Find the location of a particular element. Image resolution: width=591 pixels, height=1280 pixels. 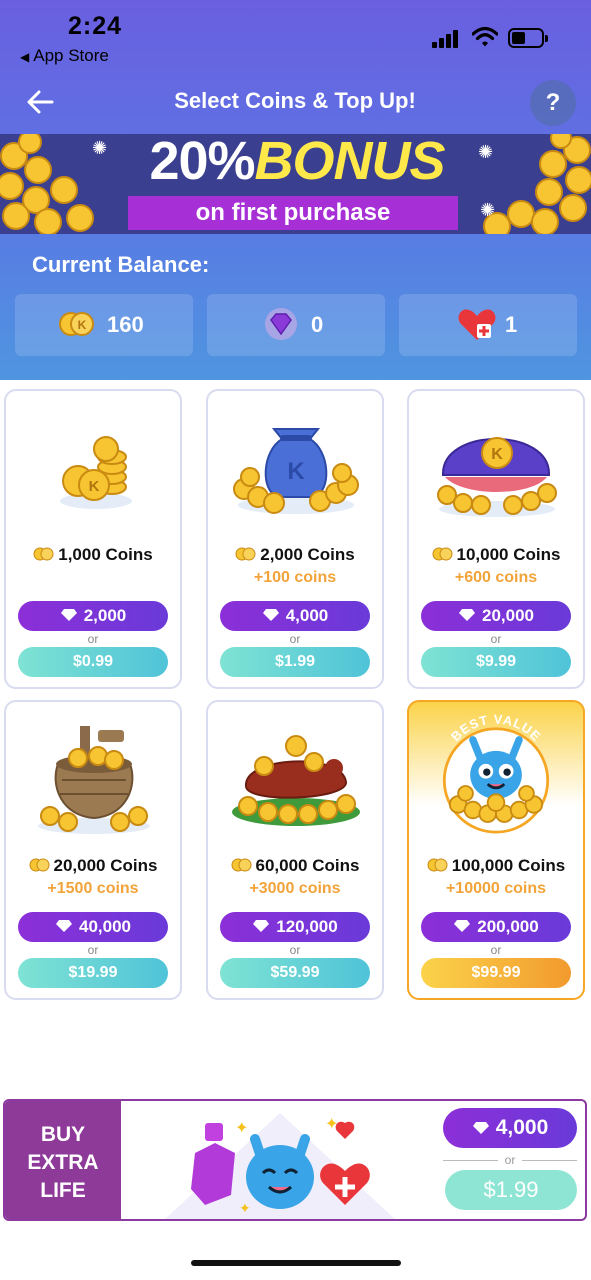

or-text: or is located at coordinates (510, 1160).